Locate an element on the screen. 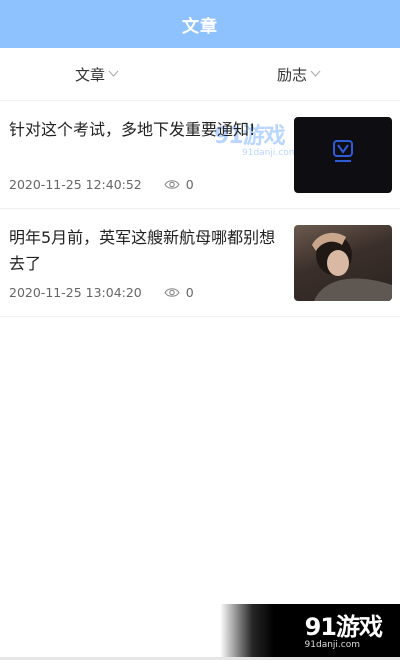  filter-dropdown-topic: 励志 is located at coordinates (299, 74).